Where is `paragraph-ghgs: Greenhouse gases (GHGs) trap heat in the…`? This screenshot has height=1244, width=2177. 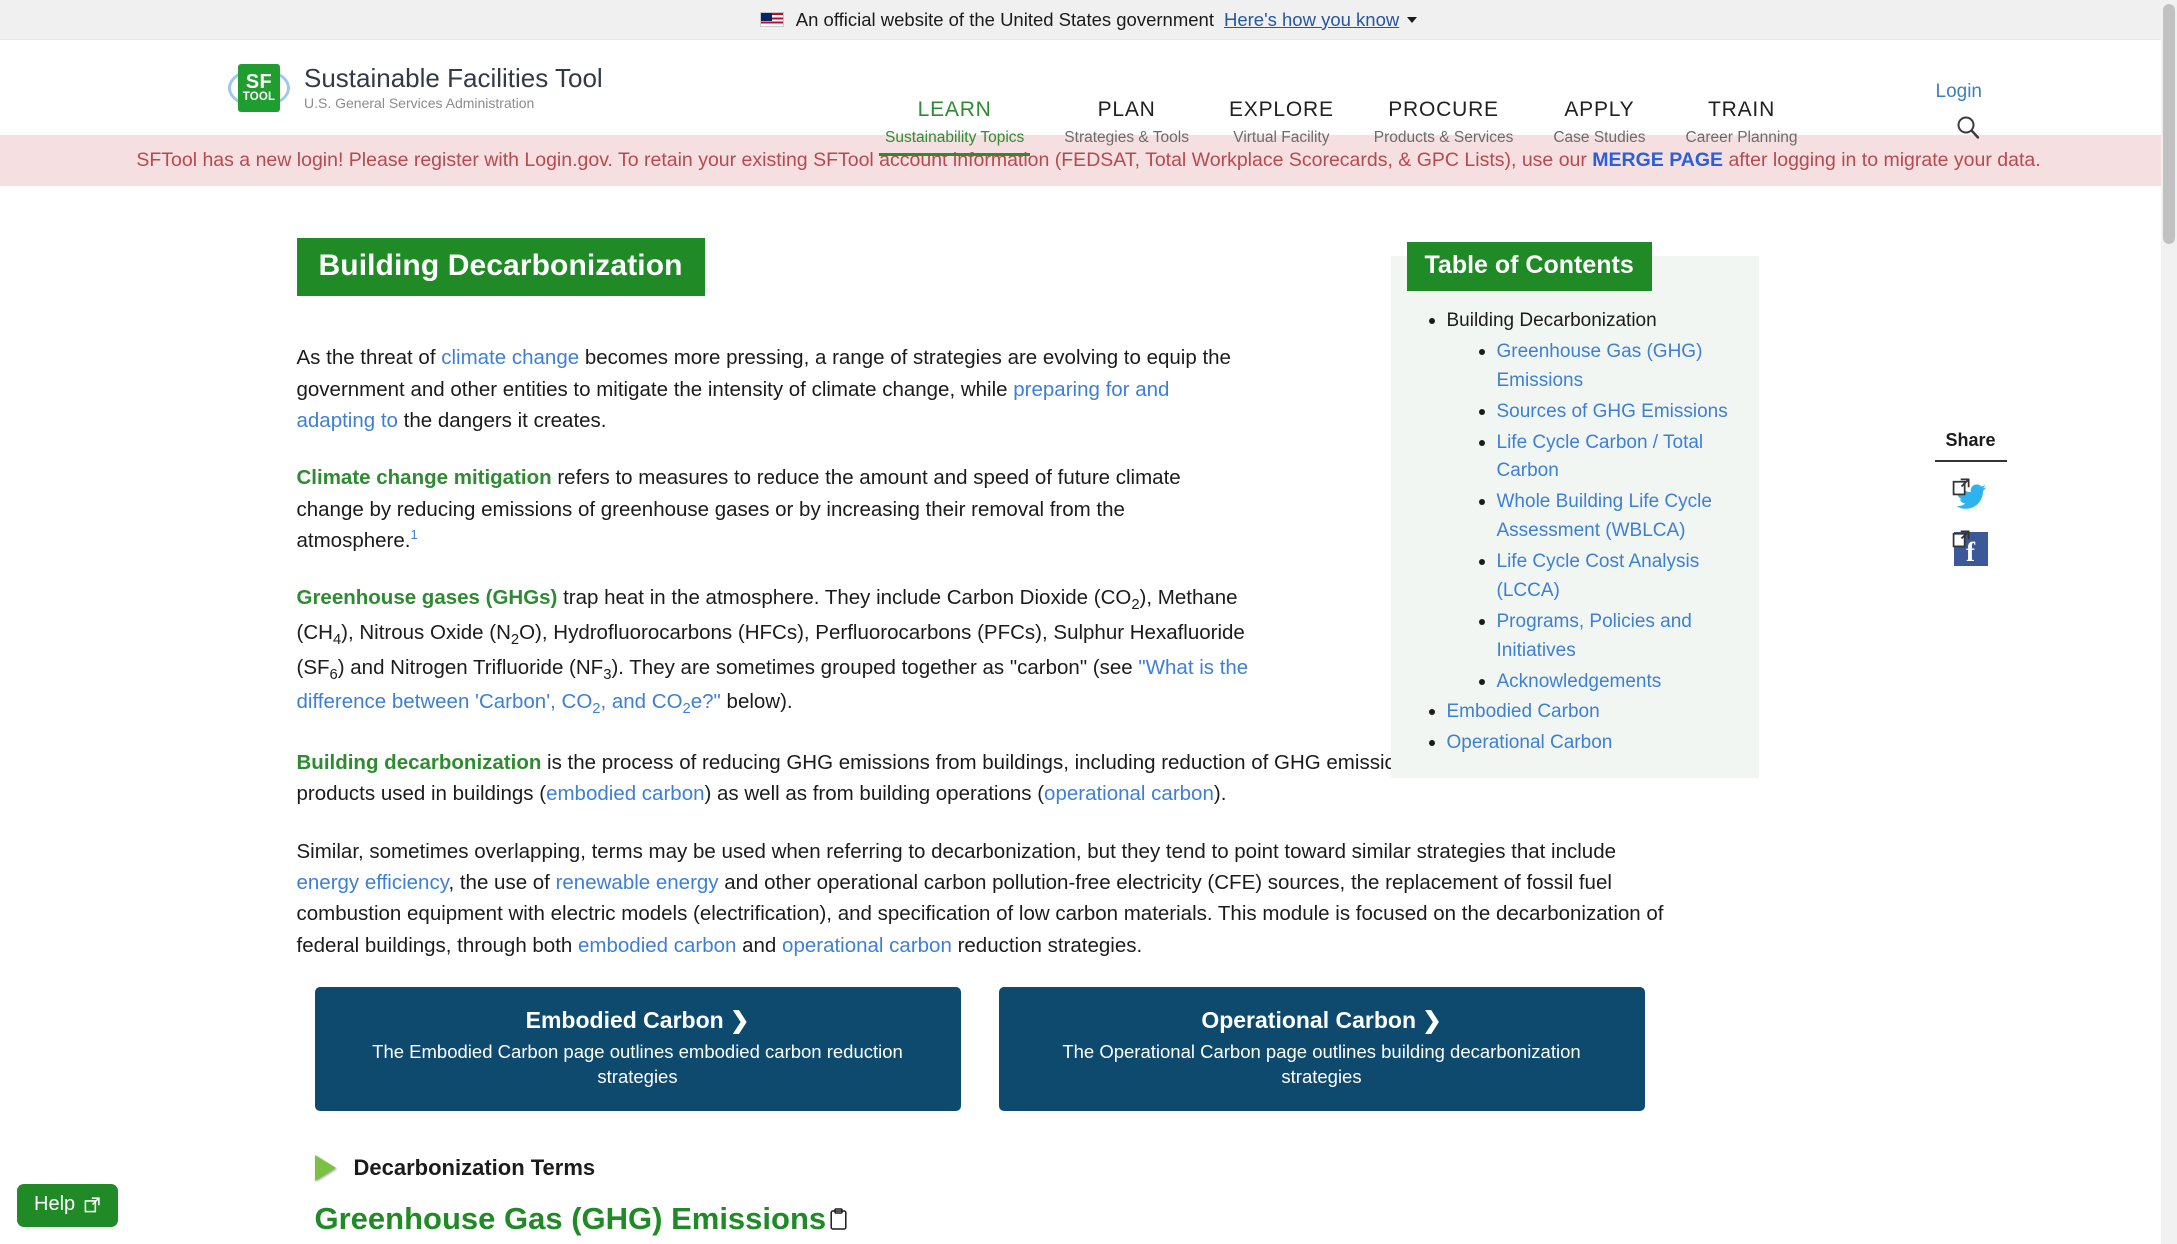 paragraph-ghgs: Greenhouse gases (GHGs) trap heat in the… is located at coordinates (774, 651).